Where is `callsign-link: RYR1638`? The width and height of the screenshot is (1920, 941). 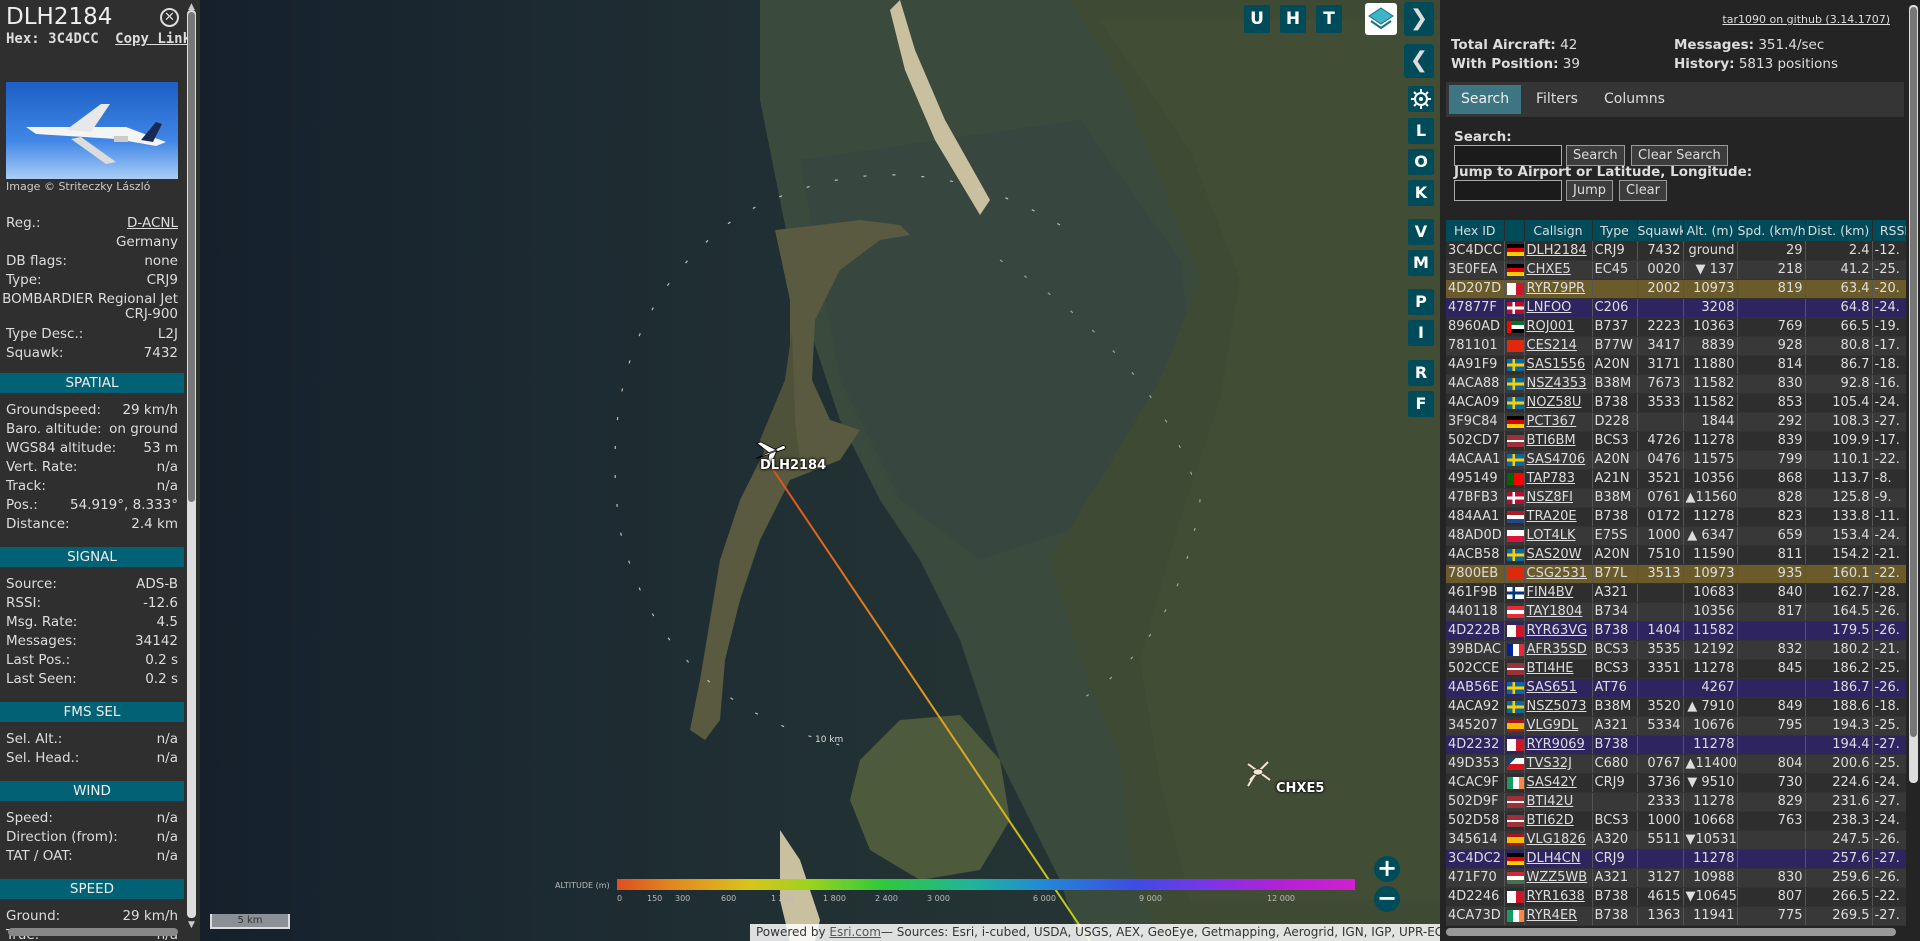
callsign-link: RYR1638 is located at coordinates (1558, 897).